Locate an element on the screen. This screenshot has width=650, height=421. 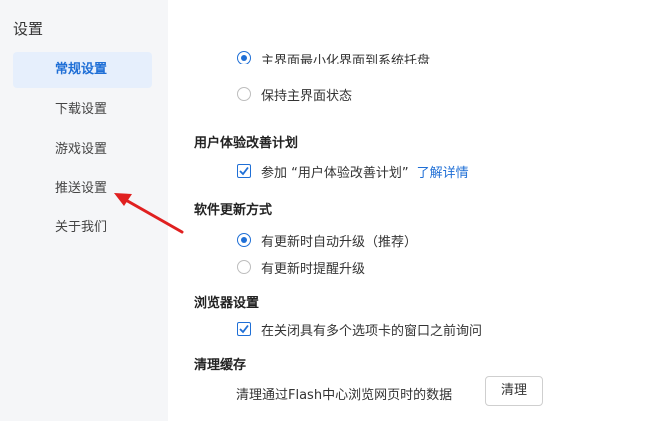
ux-plan-label: 参加 “用户体验改善计划” is located at coordinates (335, 173).